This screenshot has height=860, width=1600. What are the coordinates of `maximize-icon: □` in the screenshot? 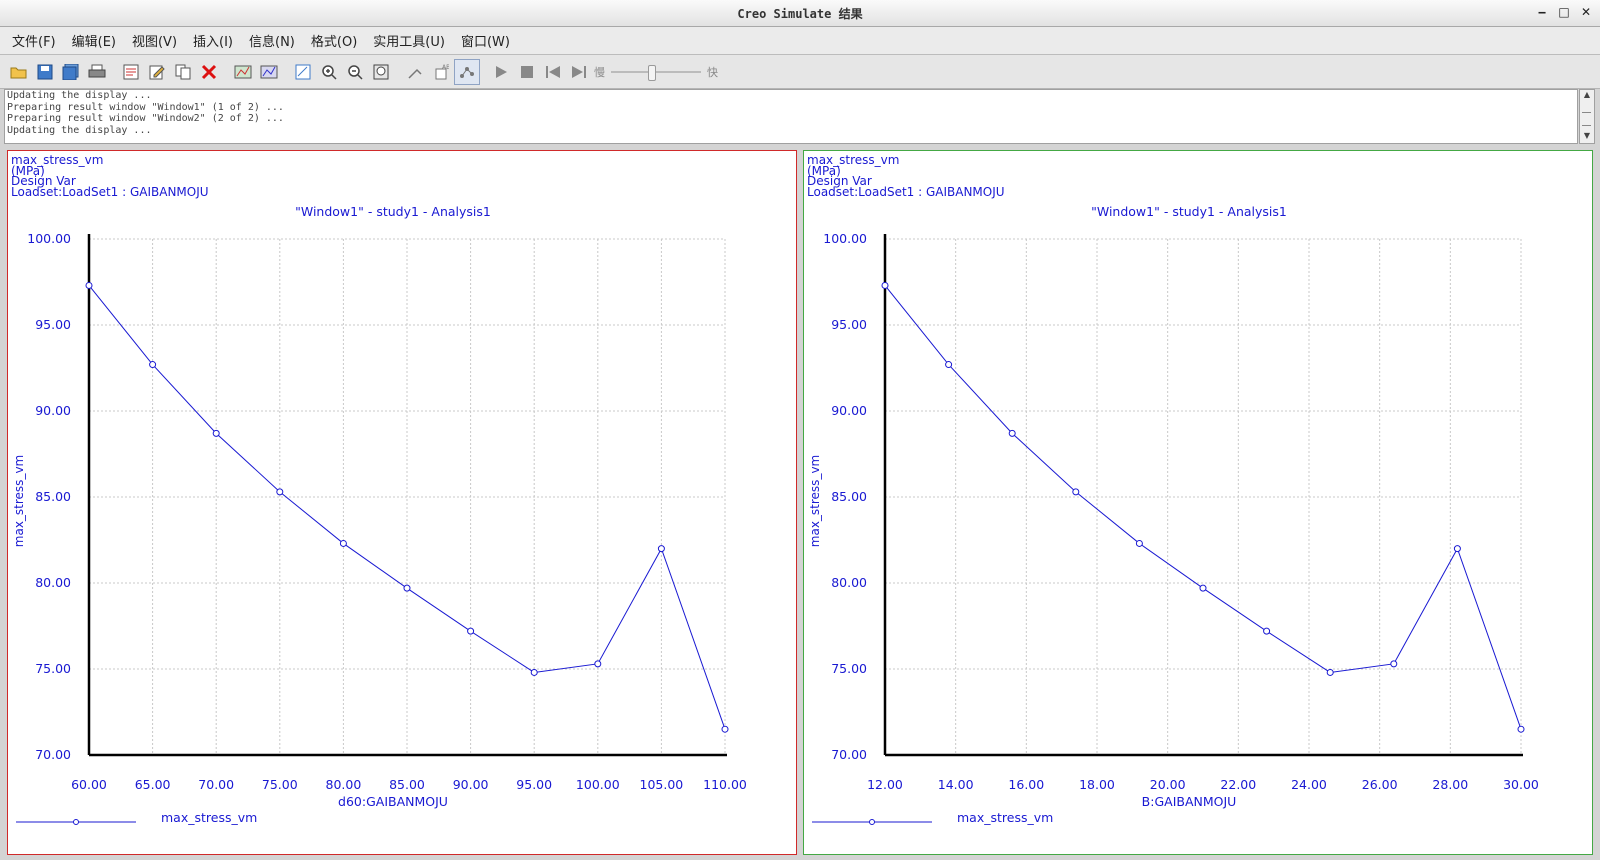 It's located at (1564, 12).